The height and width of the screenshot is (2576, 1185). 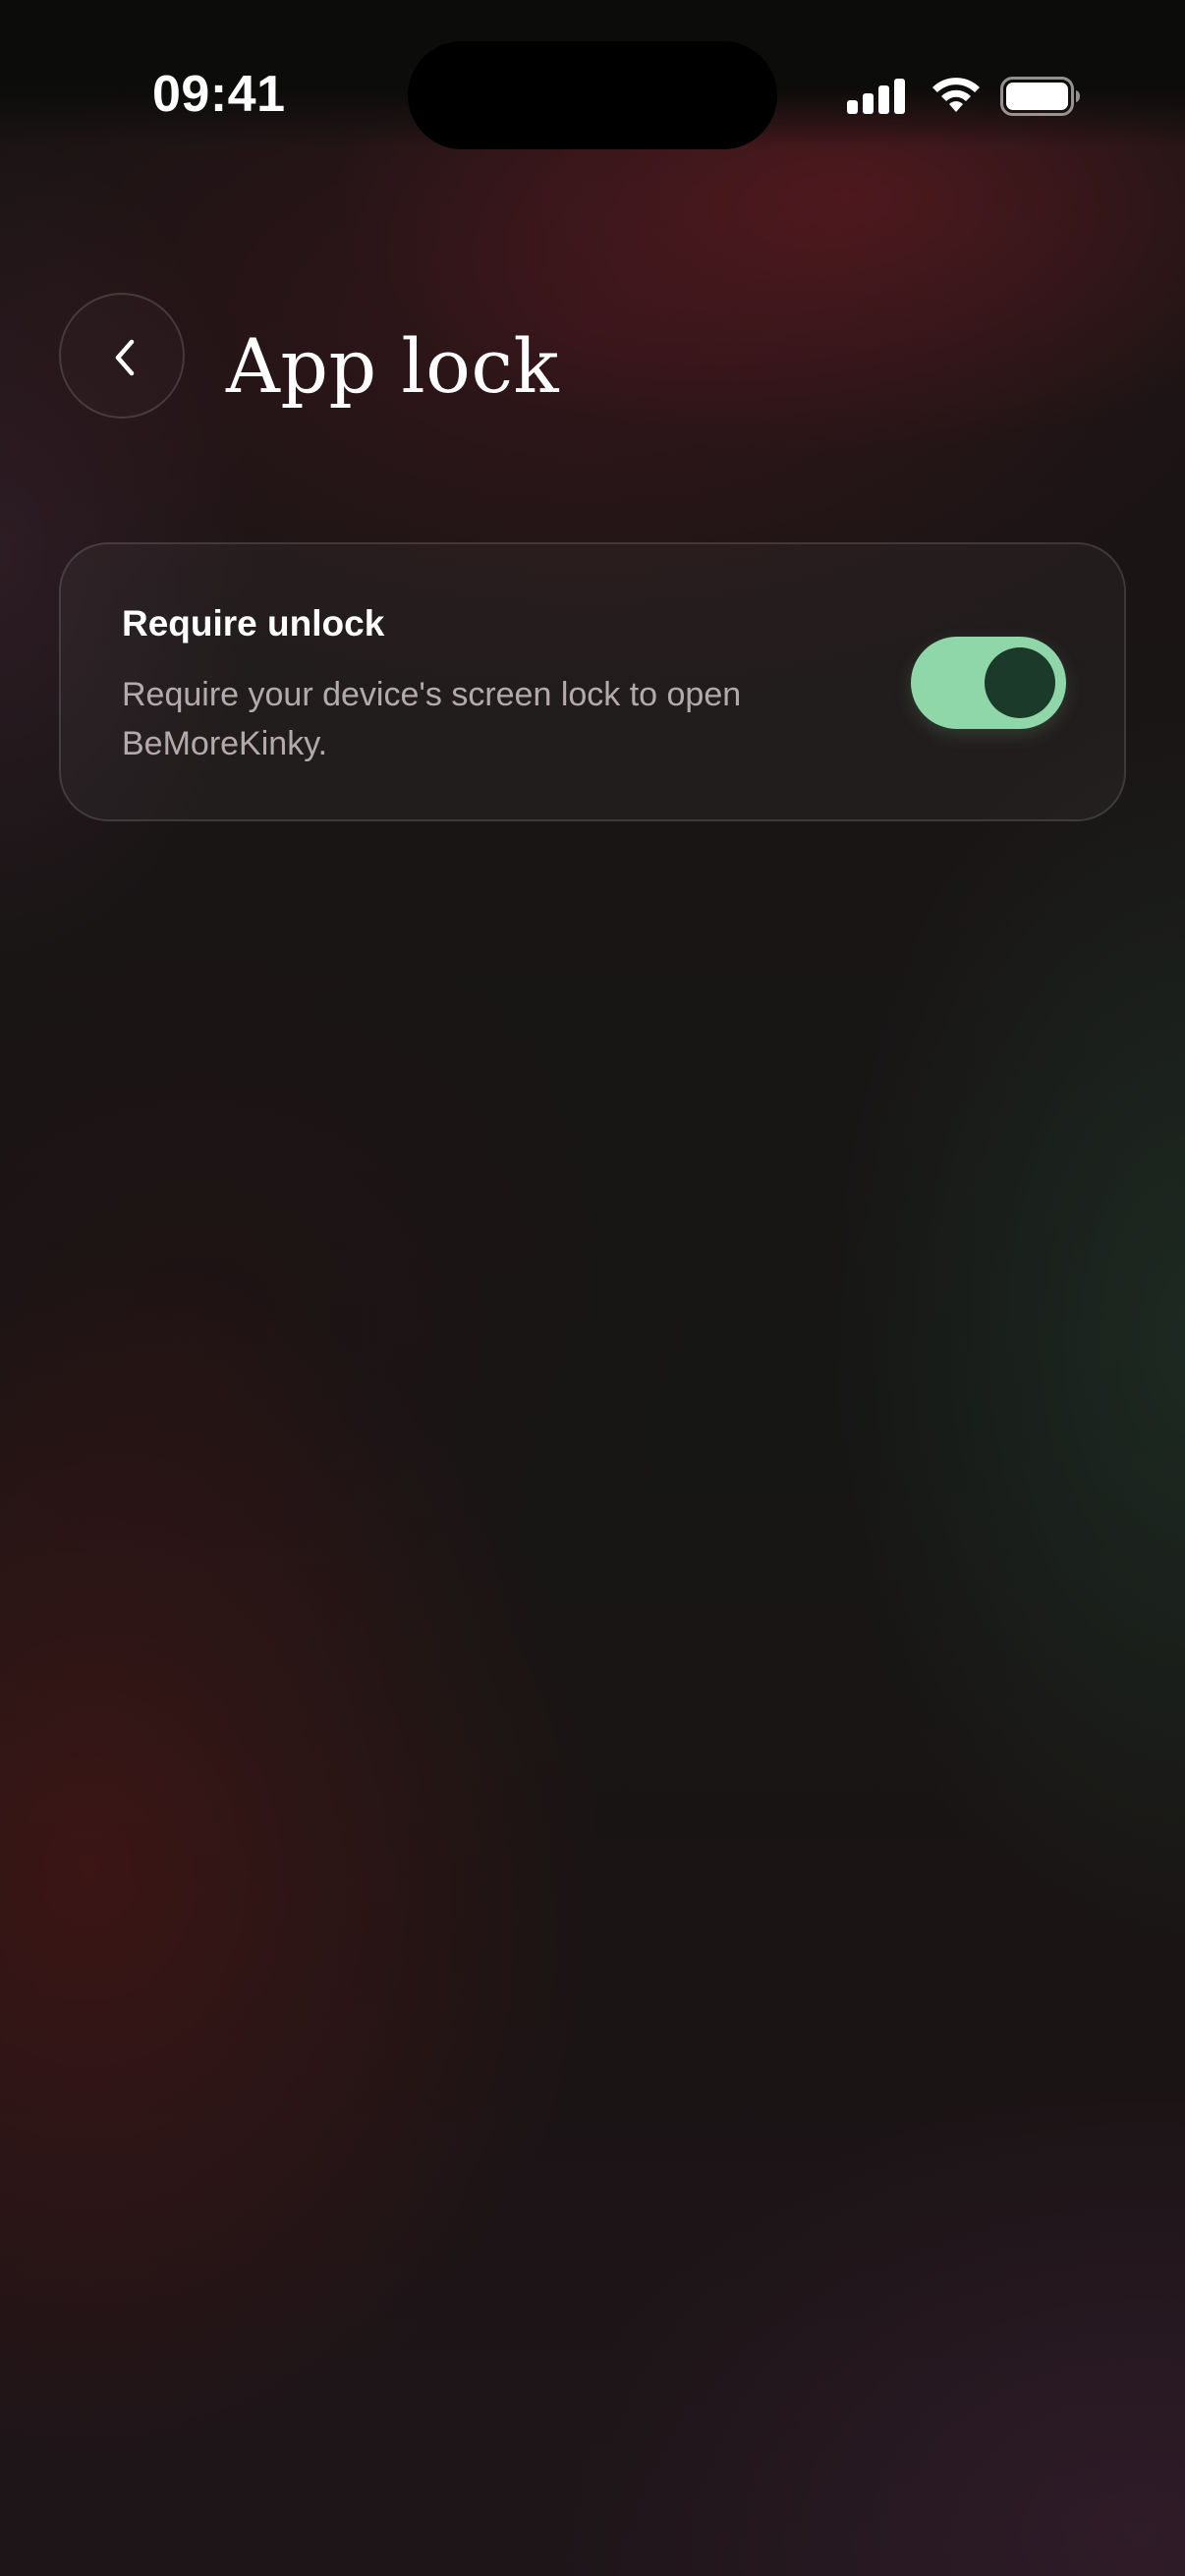 I want to click on back-button, so click(x=122, y=356).